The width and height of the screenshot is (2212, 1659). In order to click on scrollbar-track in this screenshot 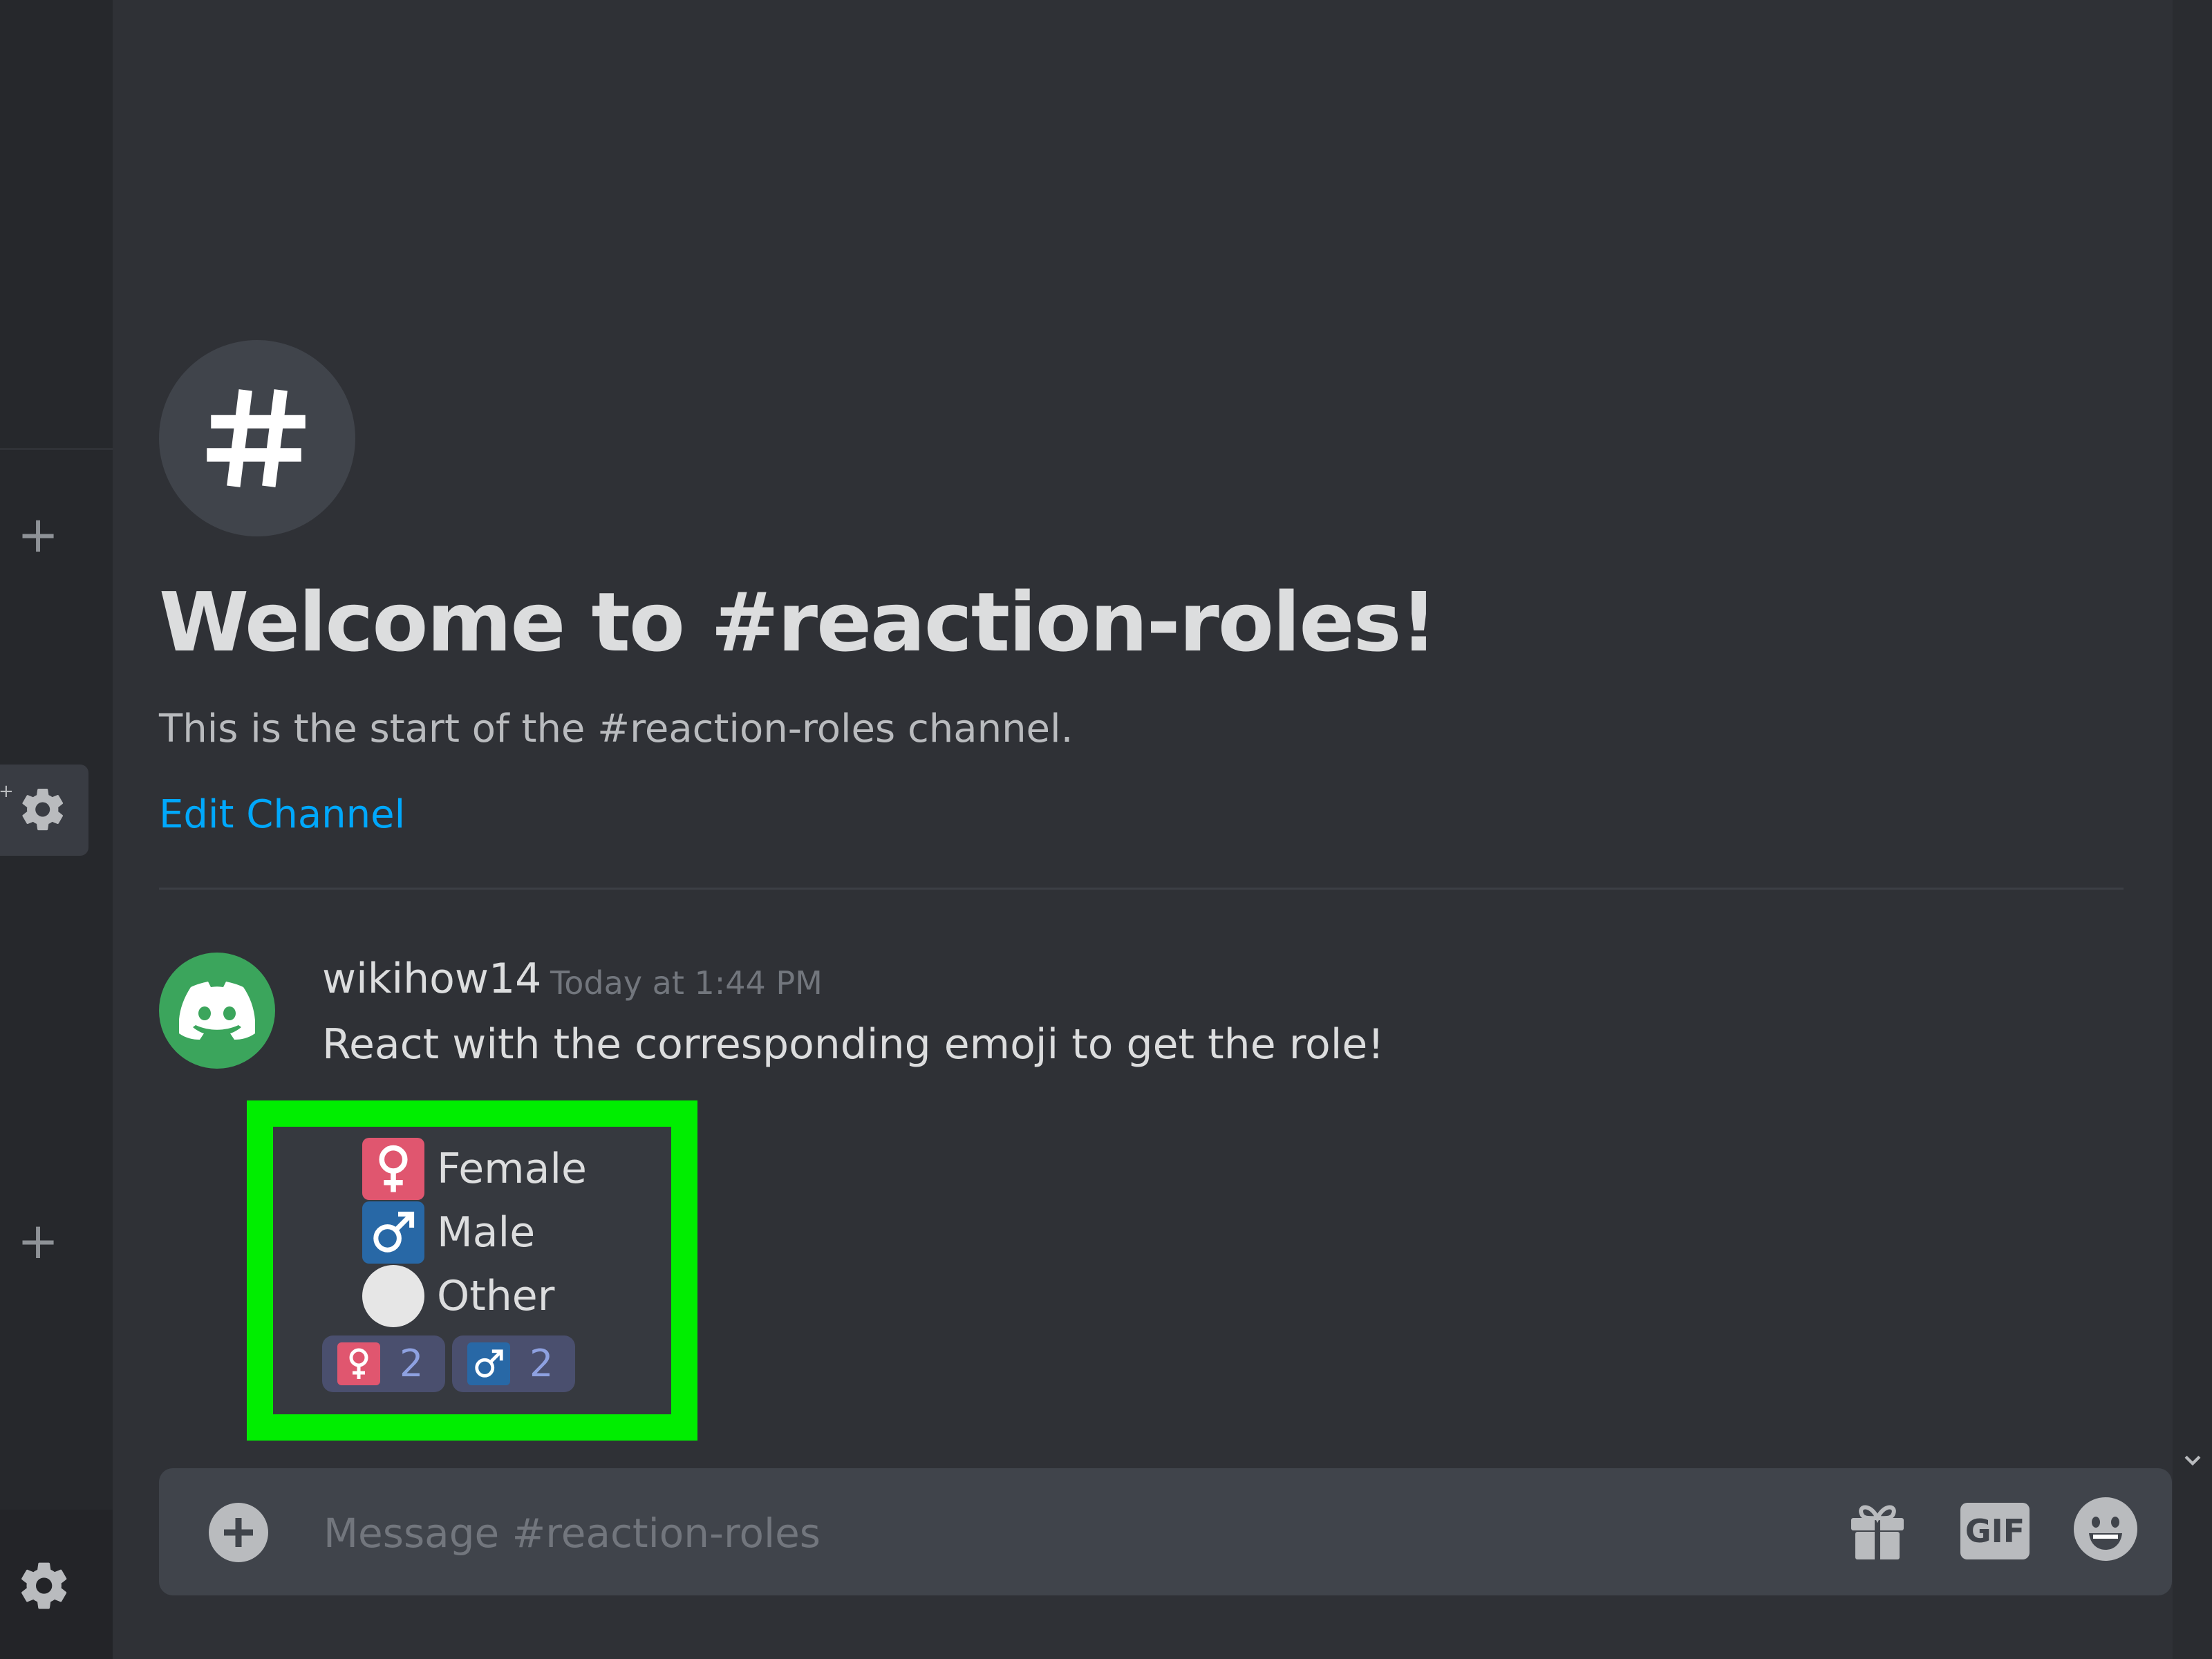, I will do `click(2192, 829)`.